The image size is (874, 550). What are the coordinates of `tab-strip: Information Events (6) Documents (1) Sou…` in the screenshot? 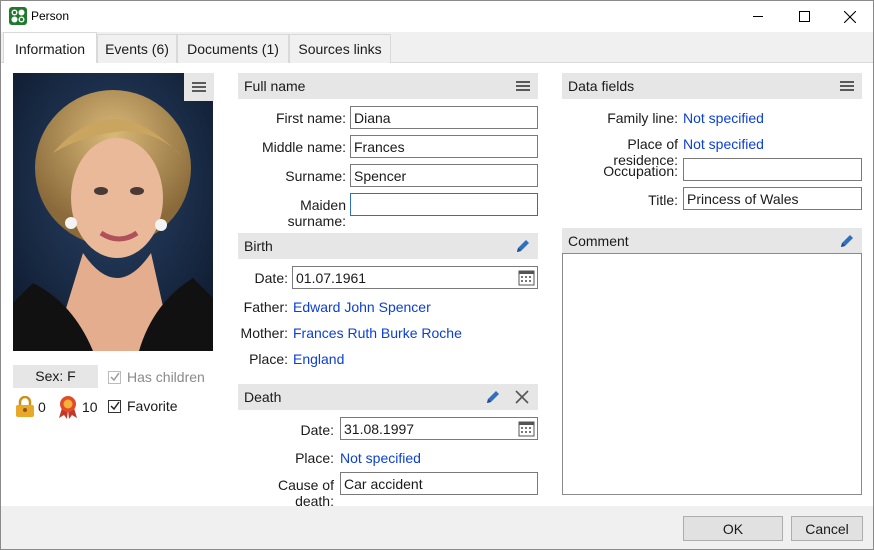 It's located at (437, 48).